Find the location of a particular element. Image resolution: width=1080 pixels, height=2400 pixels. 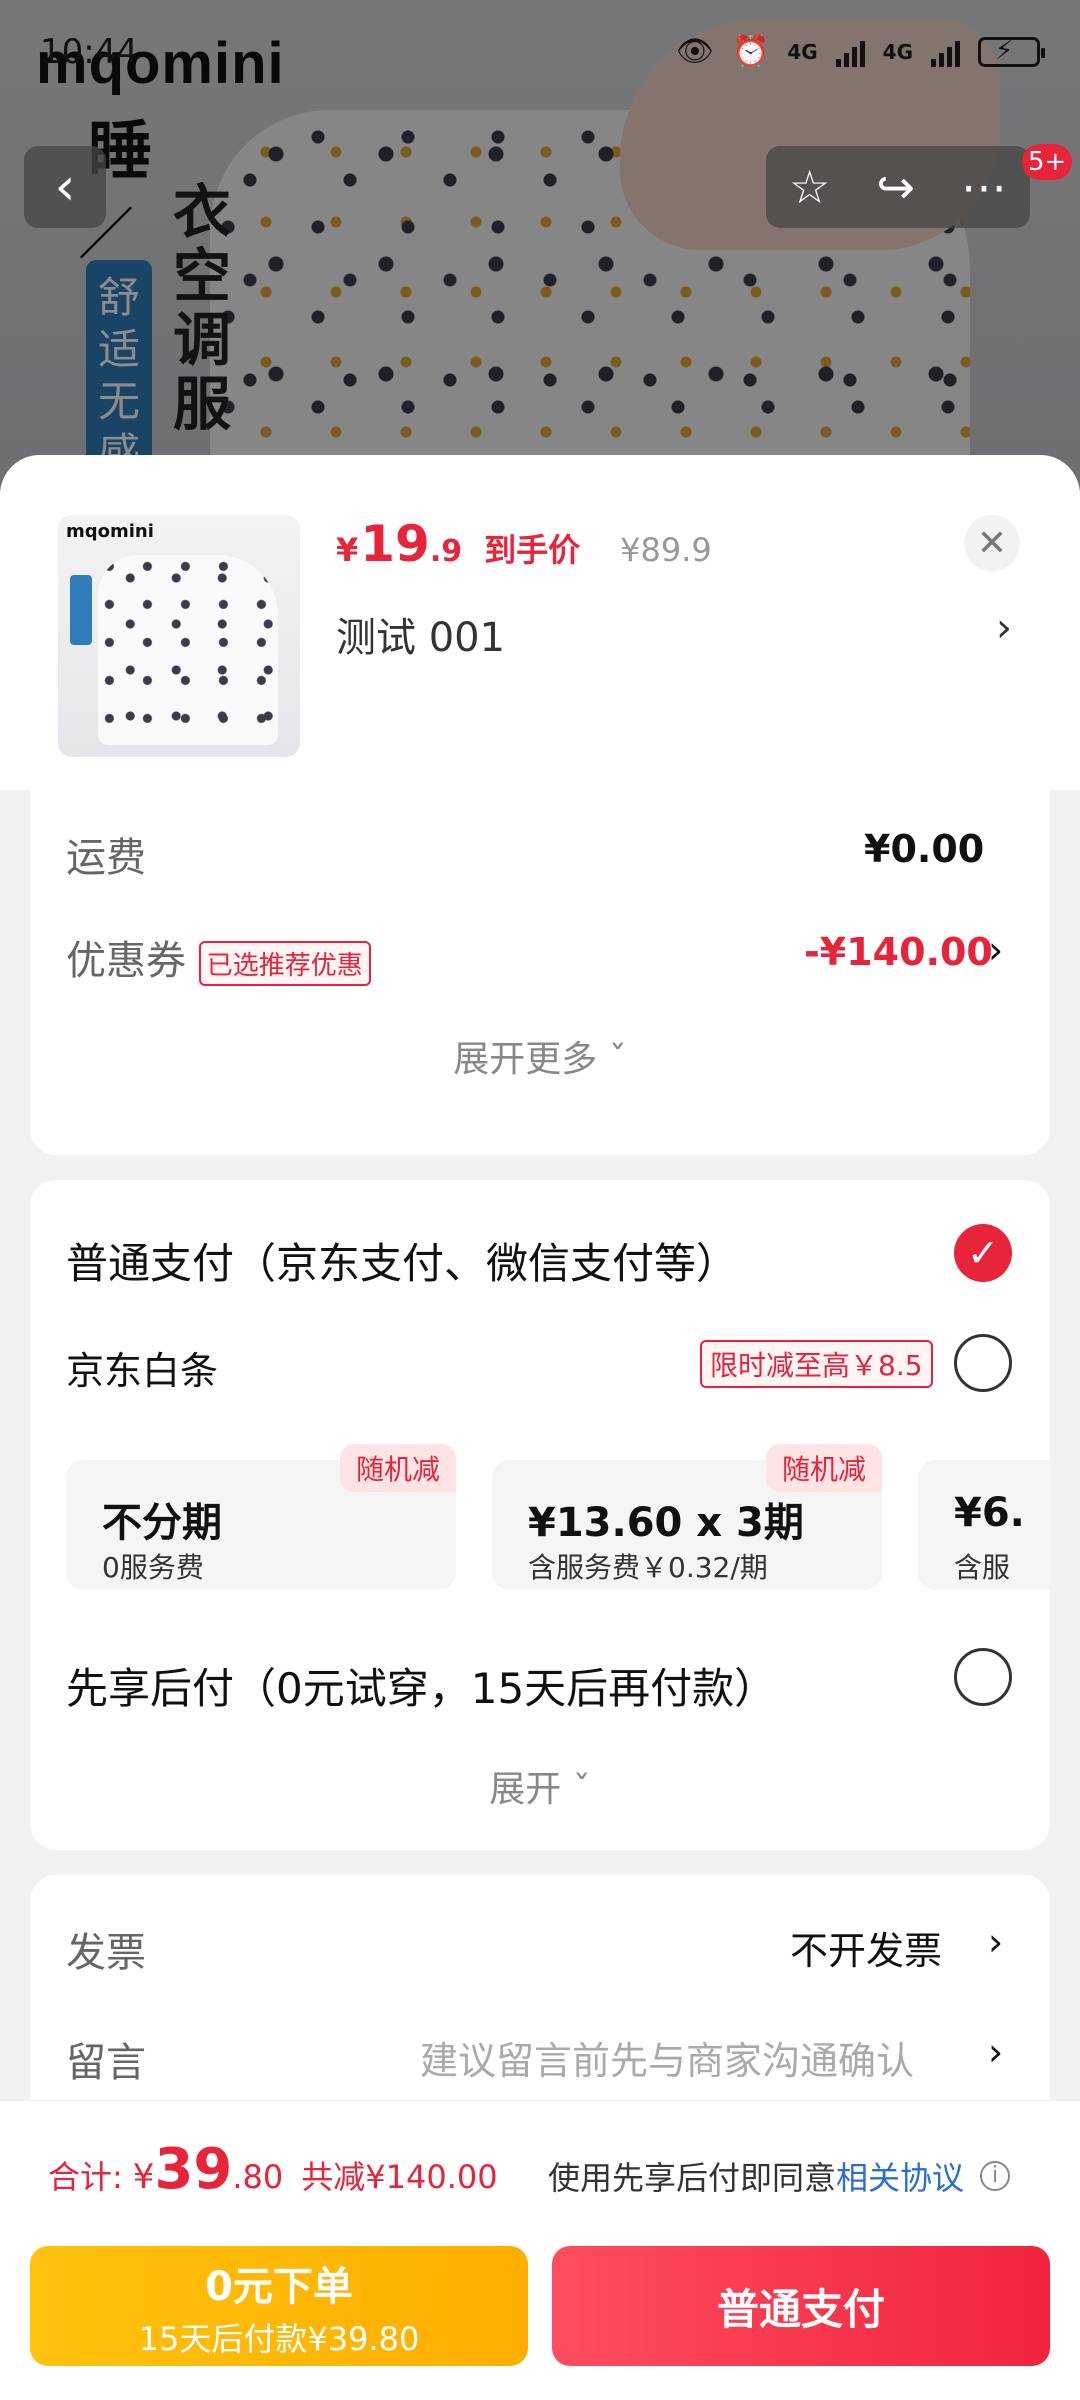

expand-button: 展开 ˇ is located at coordinates (540, 1786).